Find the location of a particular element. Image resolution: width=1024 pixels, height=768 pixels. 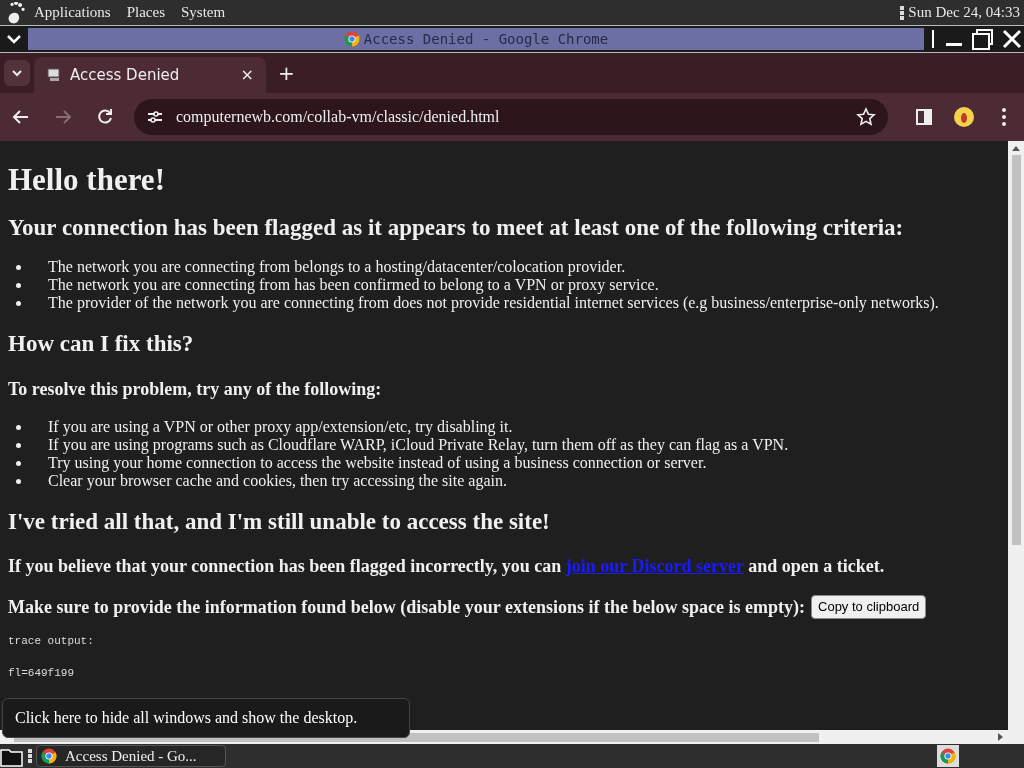

instruction-text: Make sure to provide the information found below (disable your extensions if the below space is empty): is located at coordinates (406, 607).